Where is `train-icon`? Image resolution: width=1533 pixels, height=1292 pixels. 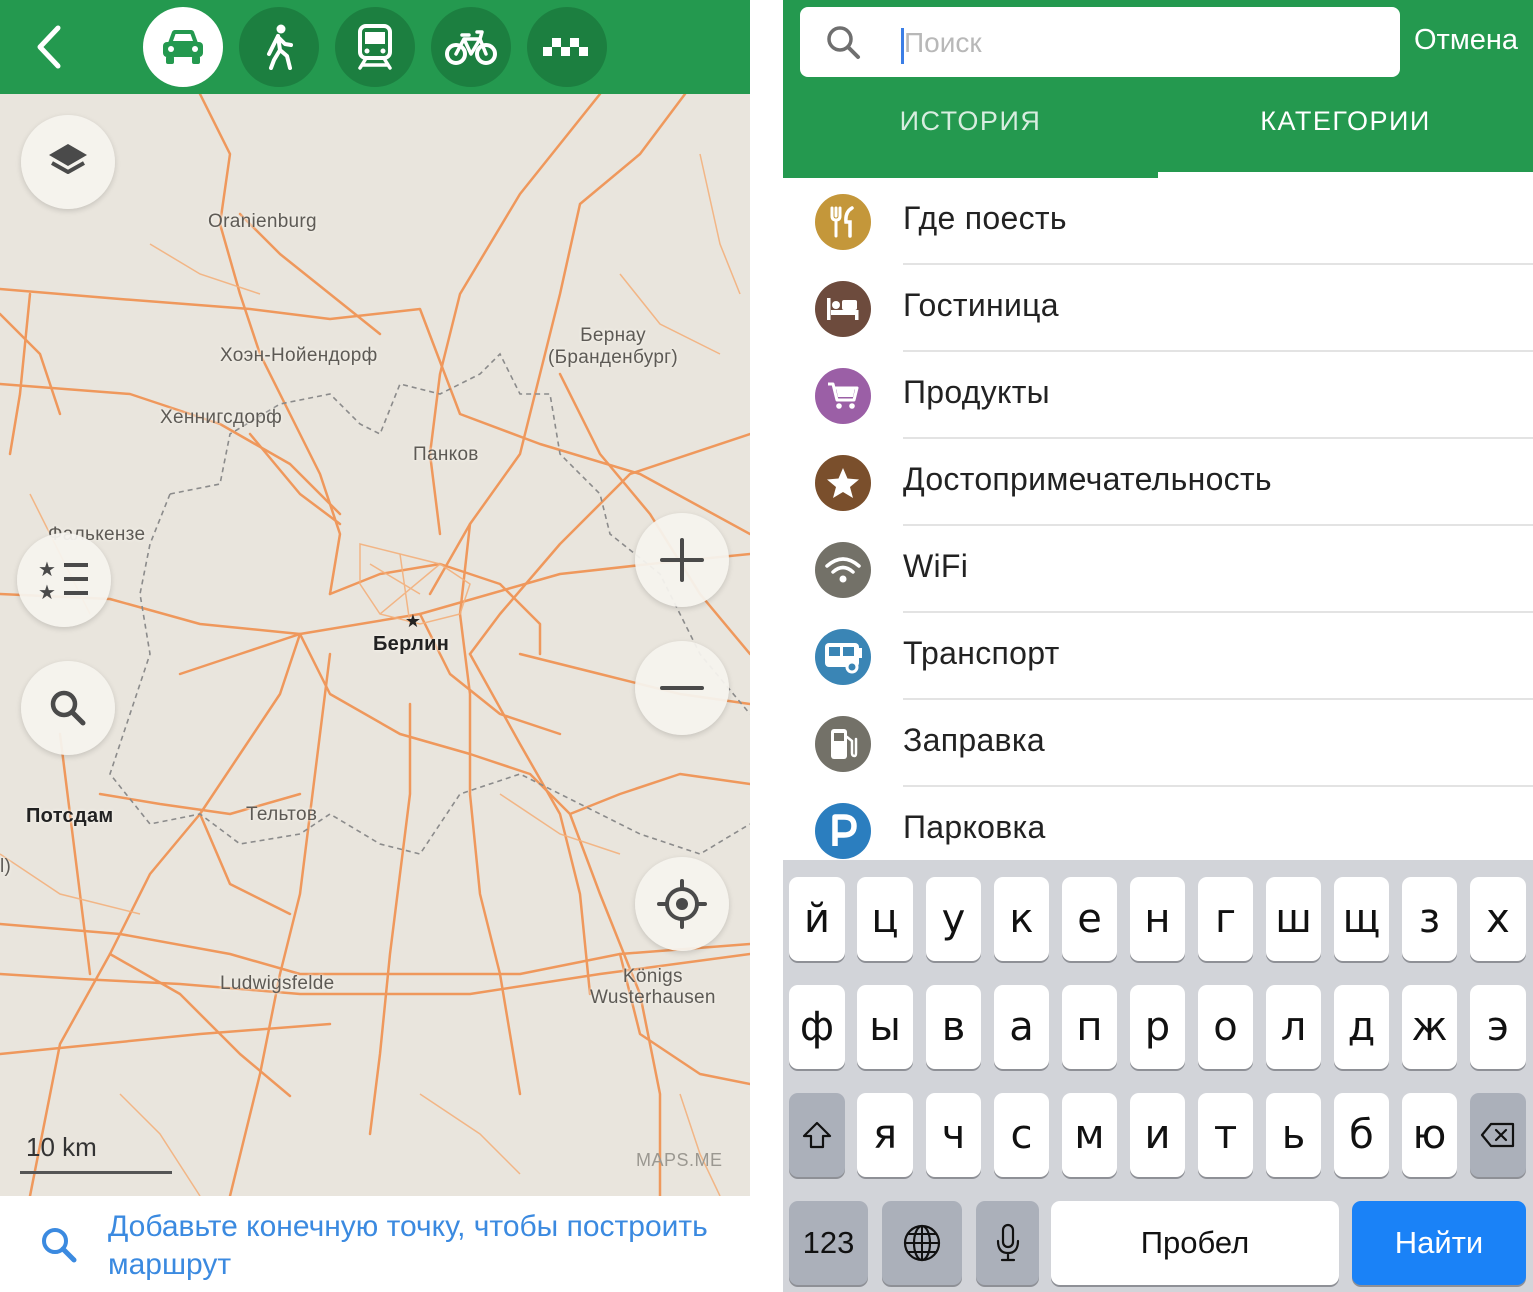
train-icon is located at coordinates (375, 47).